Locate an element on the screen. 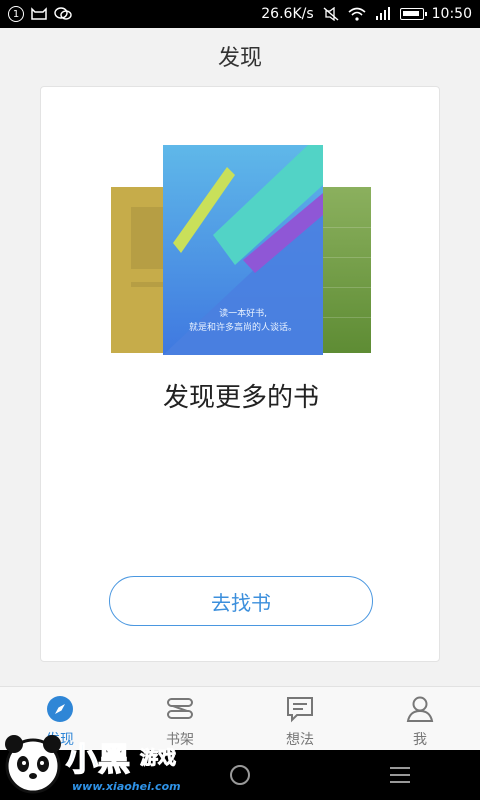 The height and width of the screenshot is (800, 480). status-bar: 1 26.6K/s 10:50 is located at coordinates (240, 14).